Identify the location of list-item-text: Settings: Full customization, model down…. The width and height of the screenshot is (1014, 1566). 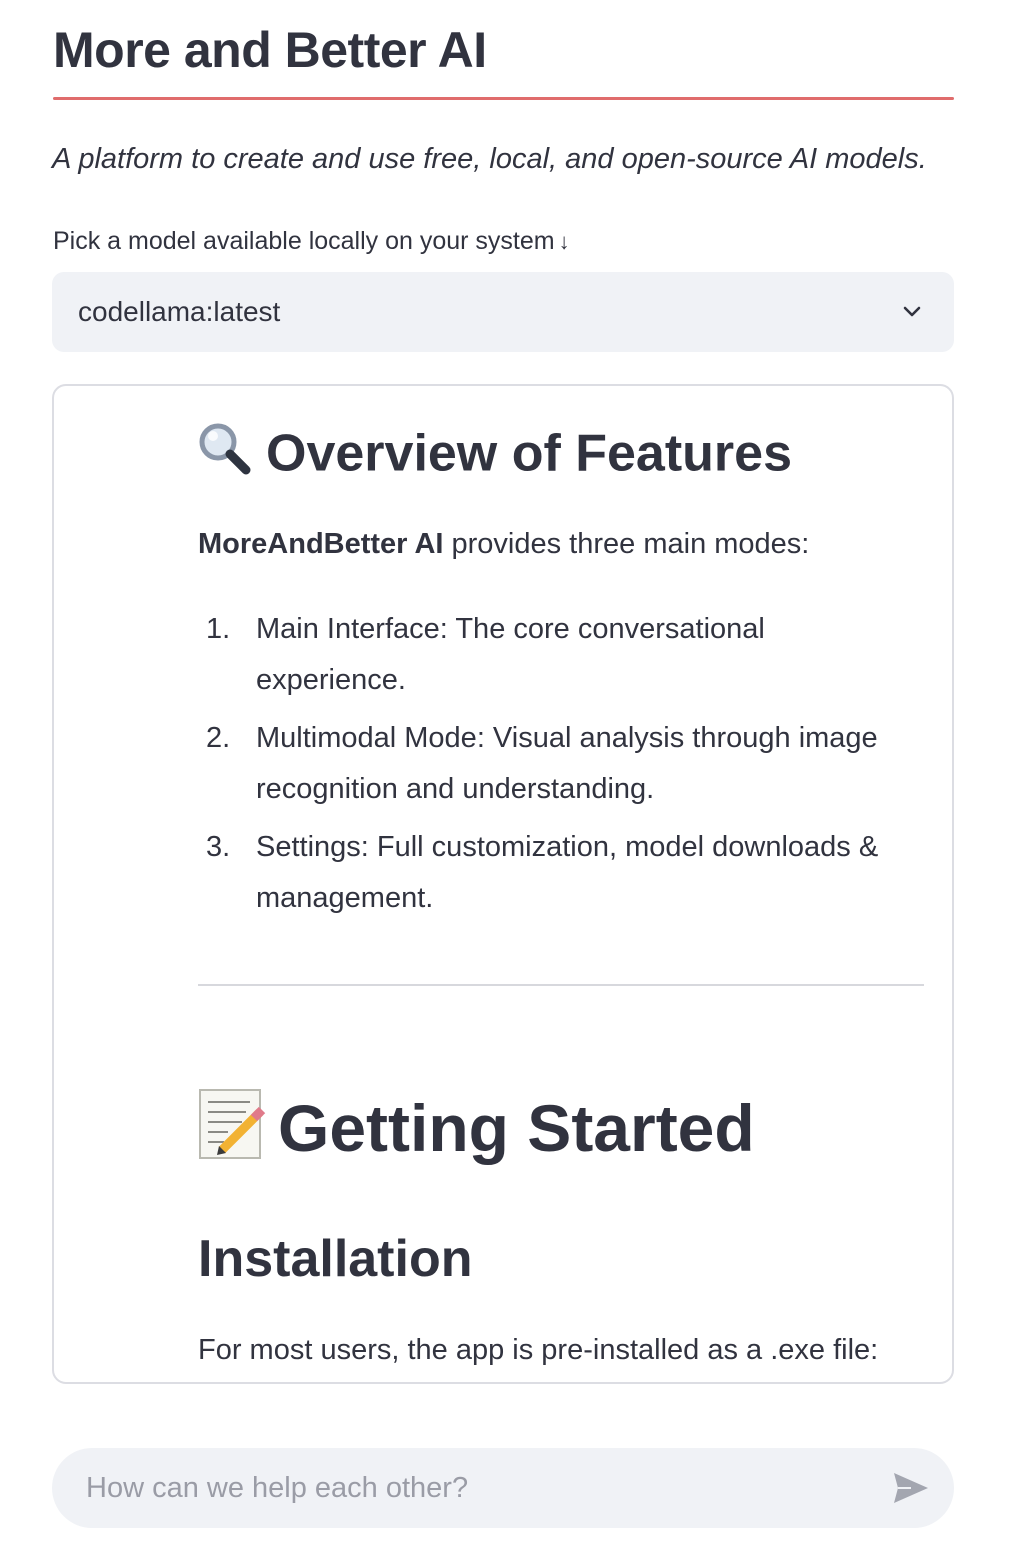
(567, 872).